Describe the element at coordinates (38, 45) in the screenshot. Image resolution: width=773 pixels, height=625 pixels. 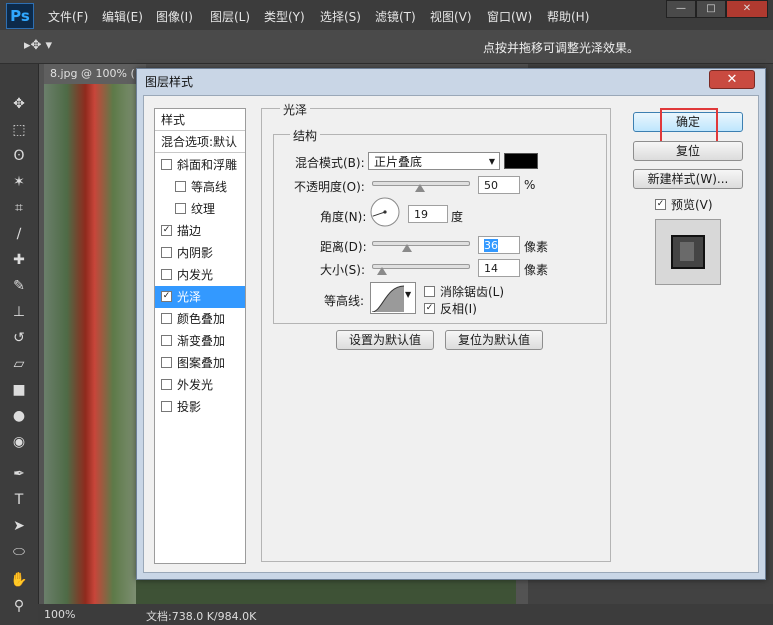
I see `move-tool-icon: ▸✥ ▾` at that location.